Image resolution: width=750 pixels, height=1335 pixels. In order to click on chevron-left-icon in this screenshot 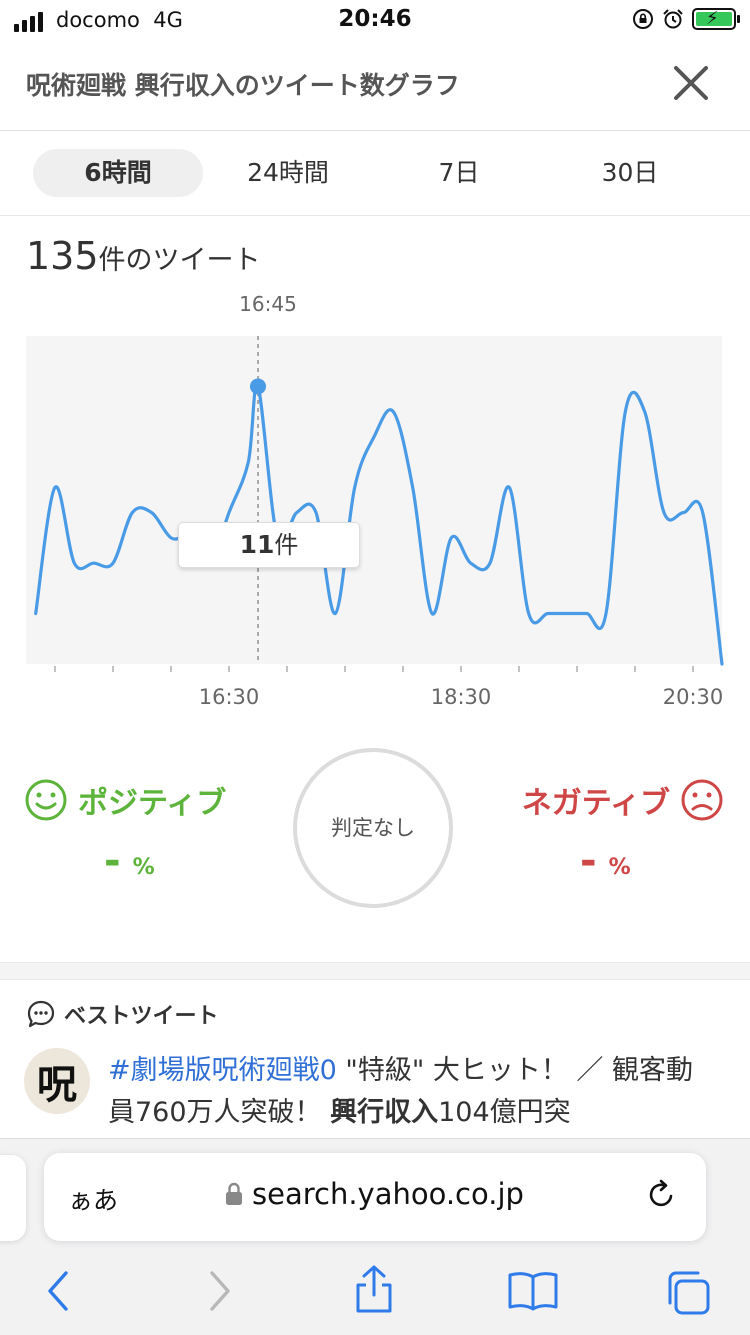, I will do `click(58, 1291)`.